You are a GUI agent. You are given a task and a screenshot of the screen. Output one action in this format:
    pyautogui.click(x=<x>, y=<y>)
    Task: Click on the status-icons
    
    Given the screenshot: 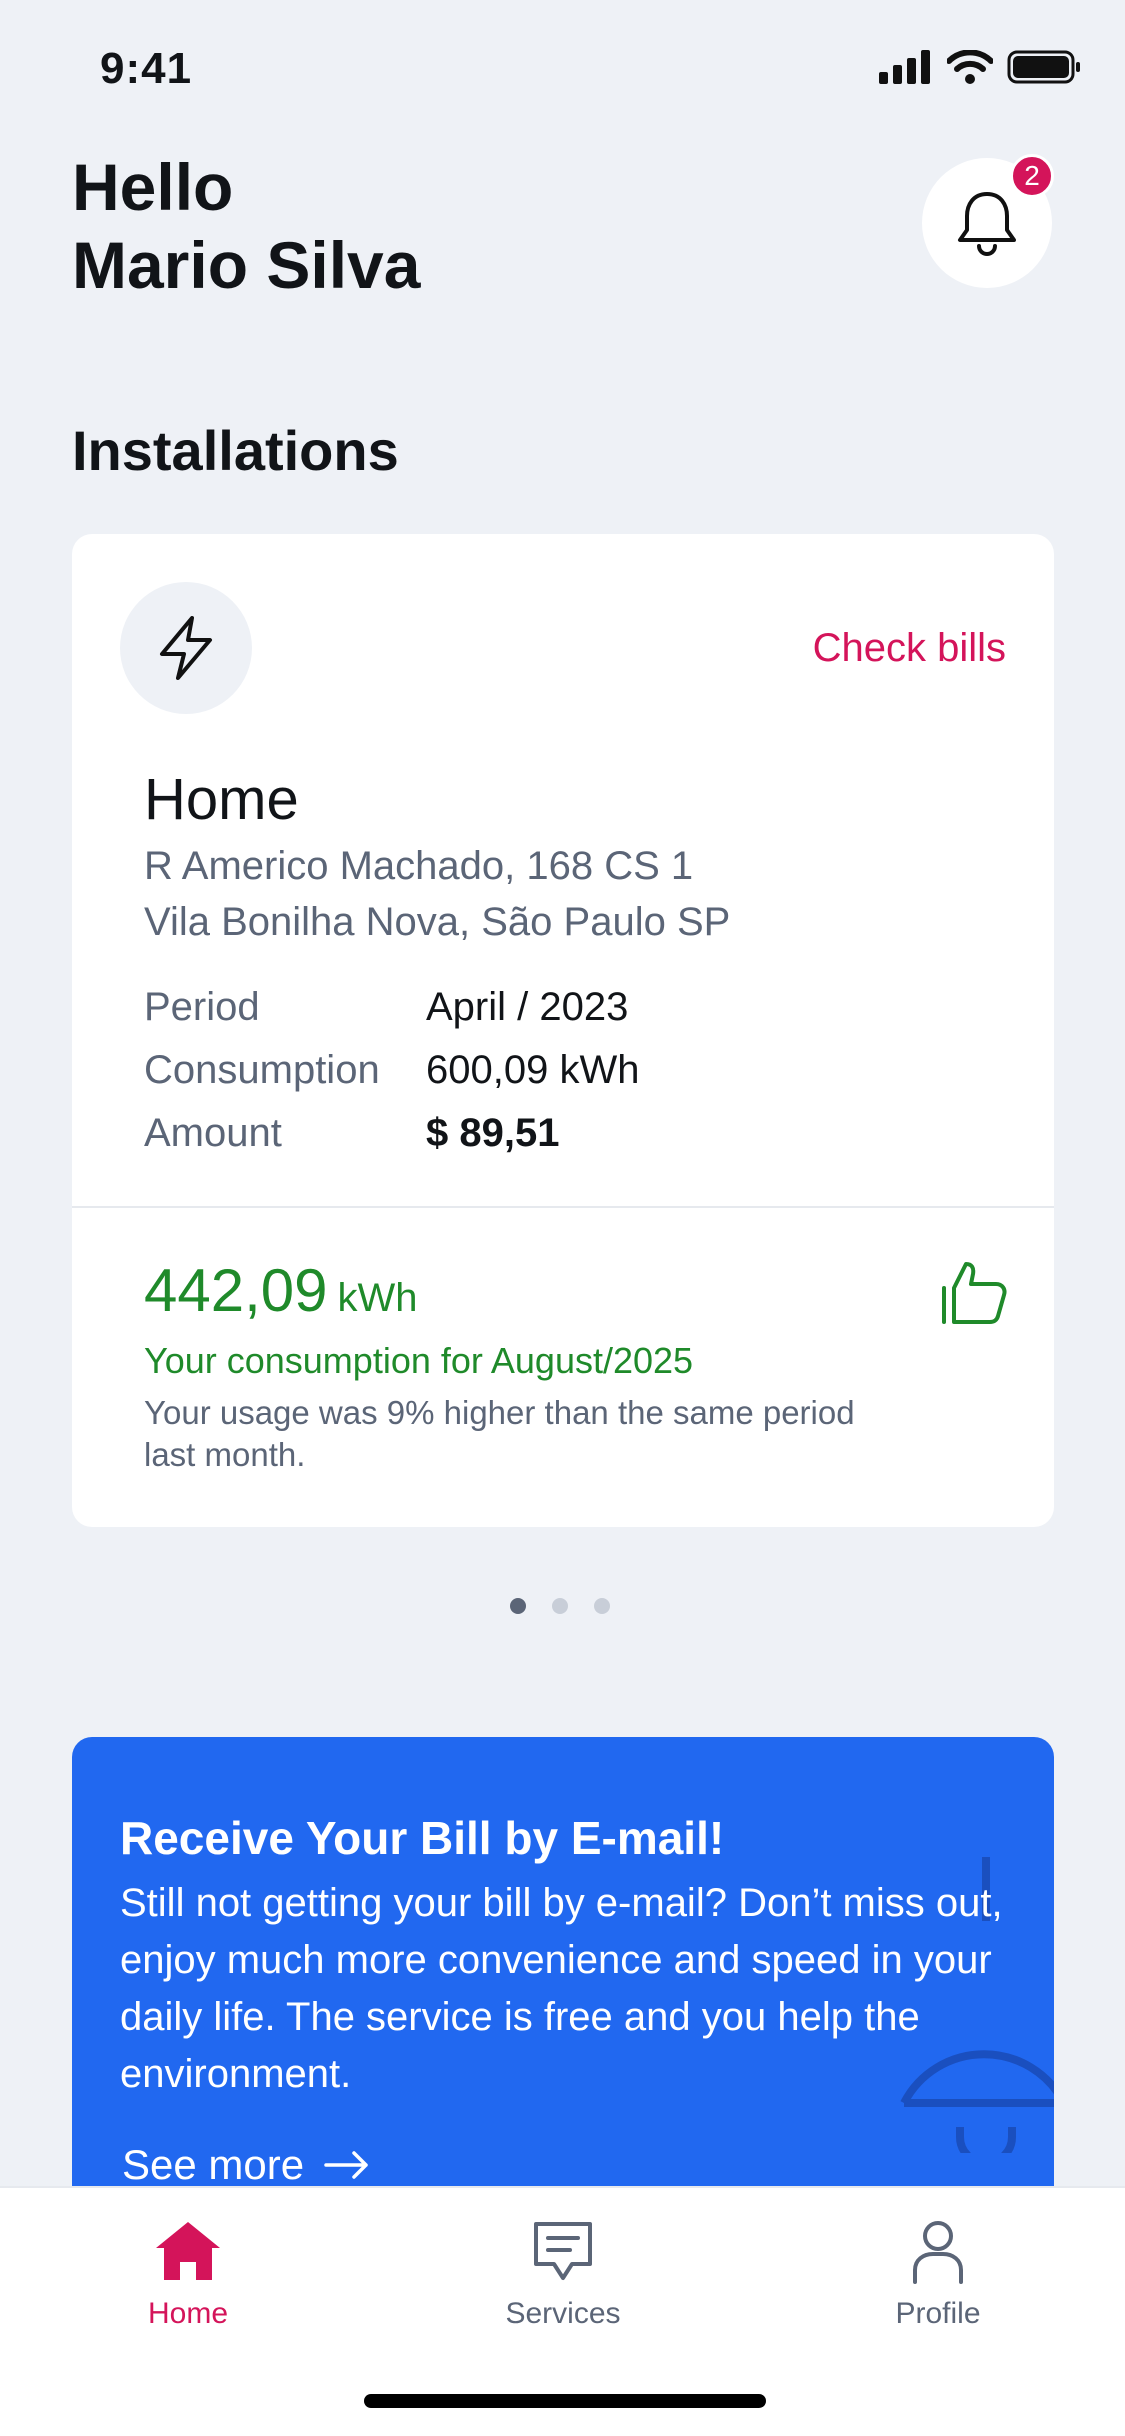 What is the action you would take?
    pyautogui.click(x=980, y=67)
    